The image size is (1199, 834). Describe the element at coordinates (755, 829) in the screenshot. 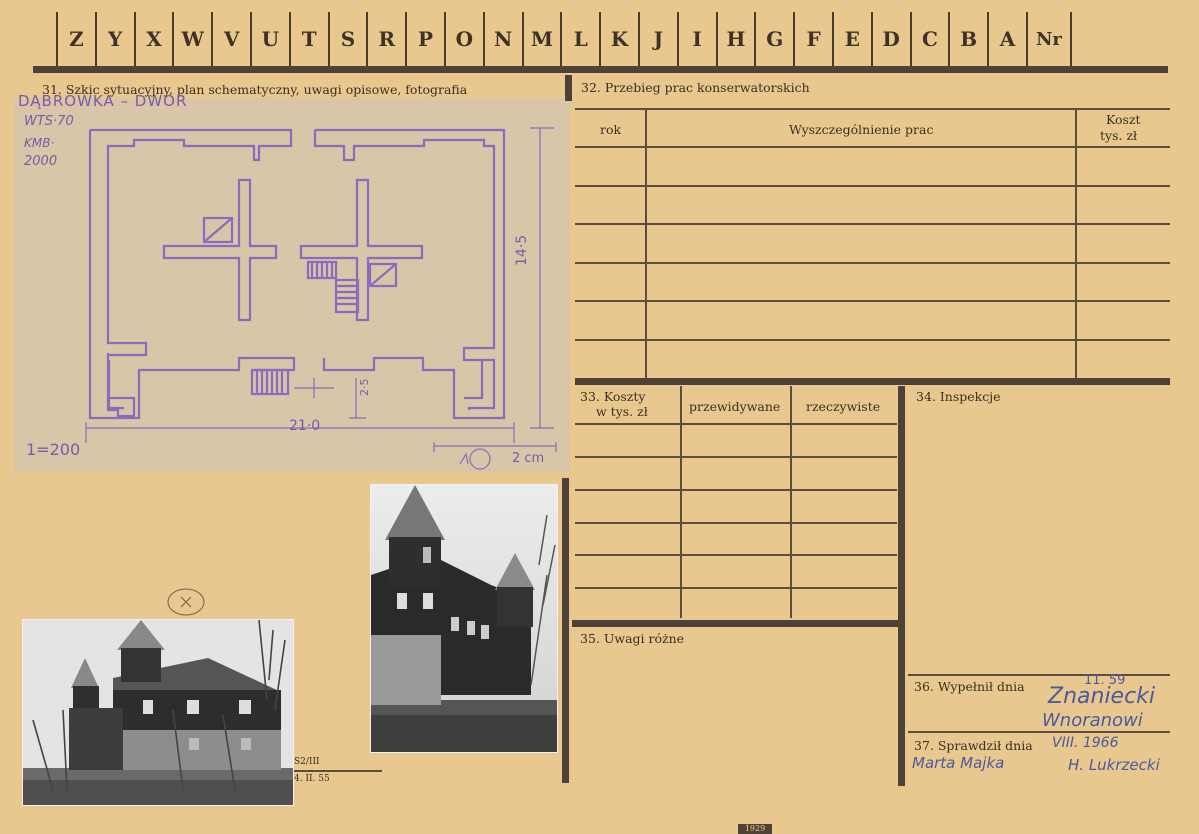

I see `bottom-mark: 1929` at that location.